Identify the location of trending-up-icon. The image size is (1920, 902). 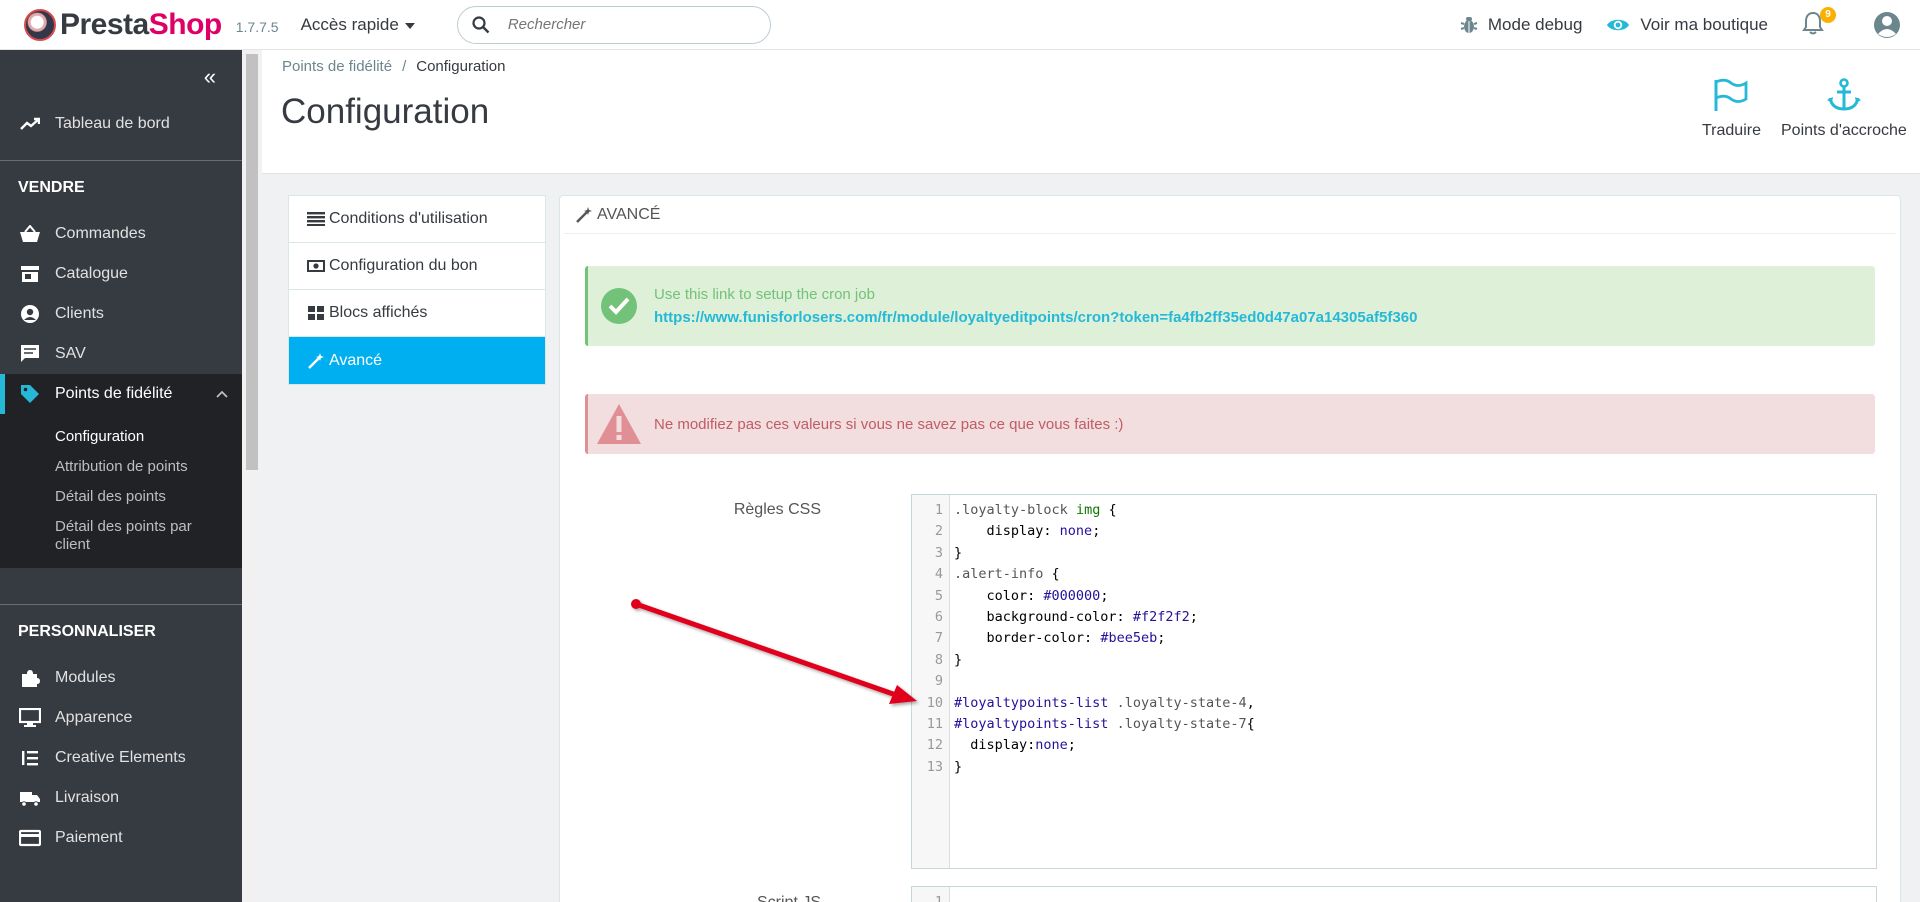
(30, 124).